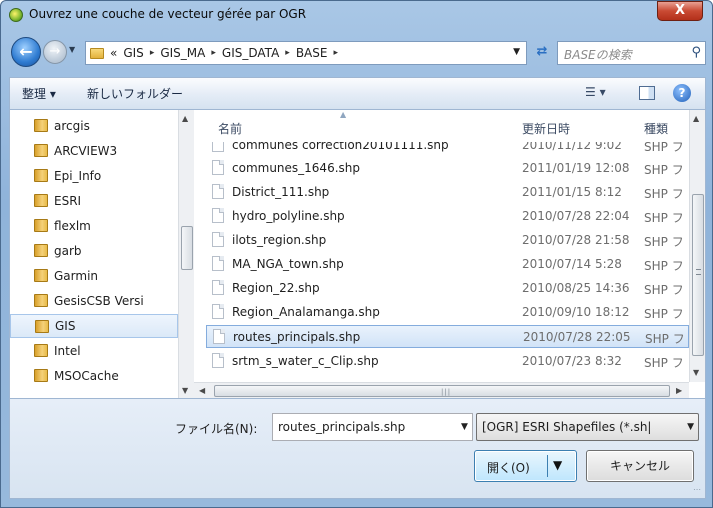 The height and width of the screenshot is (508, 713). What do you see at coordinates (447, 288) in the screenshot?
I see `file-row: Region_22.shp 2010/08/25 14:36 SHP フ` at bounding box center [447, 288].